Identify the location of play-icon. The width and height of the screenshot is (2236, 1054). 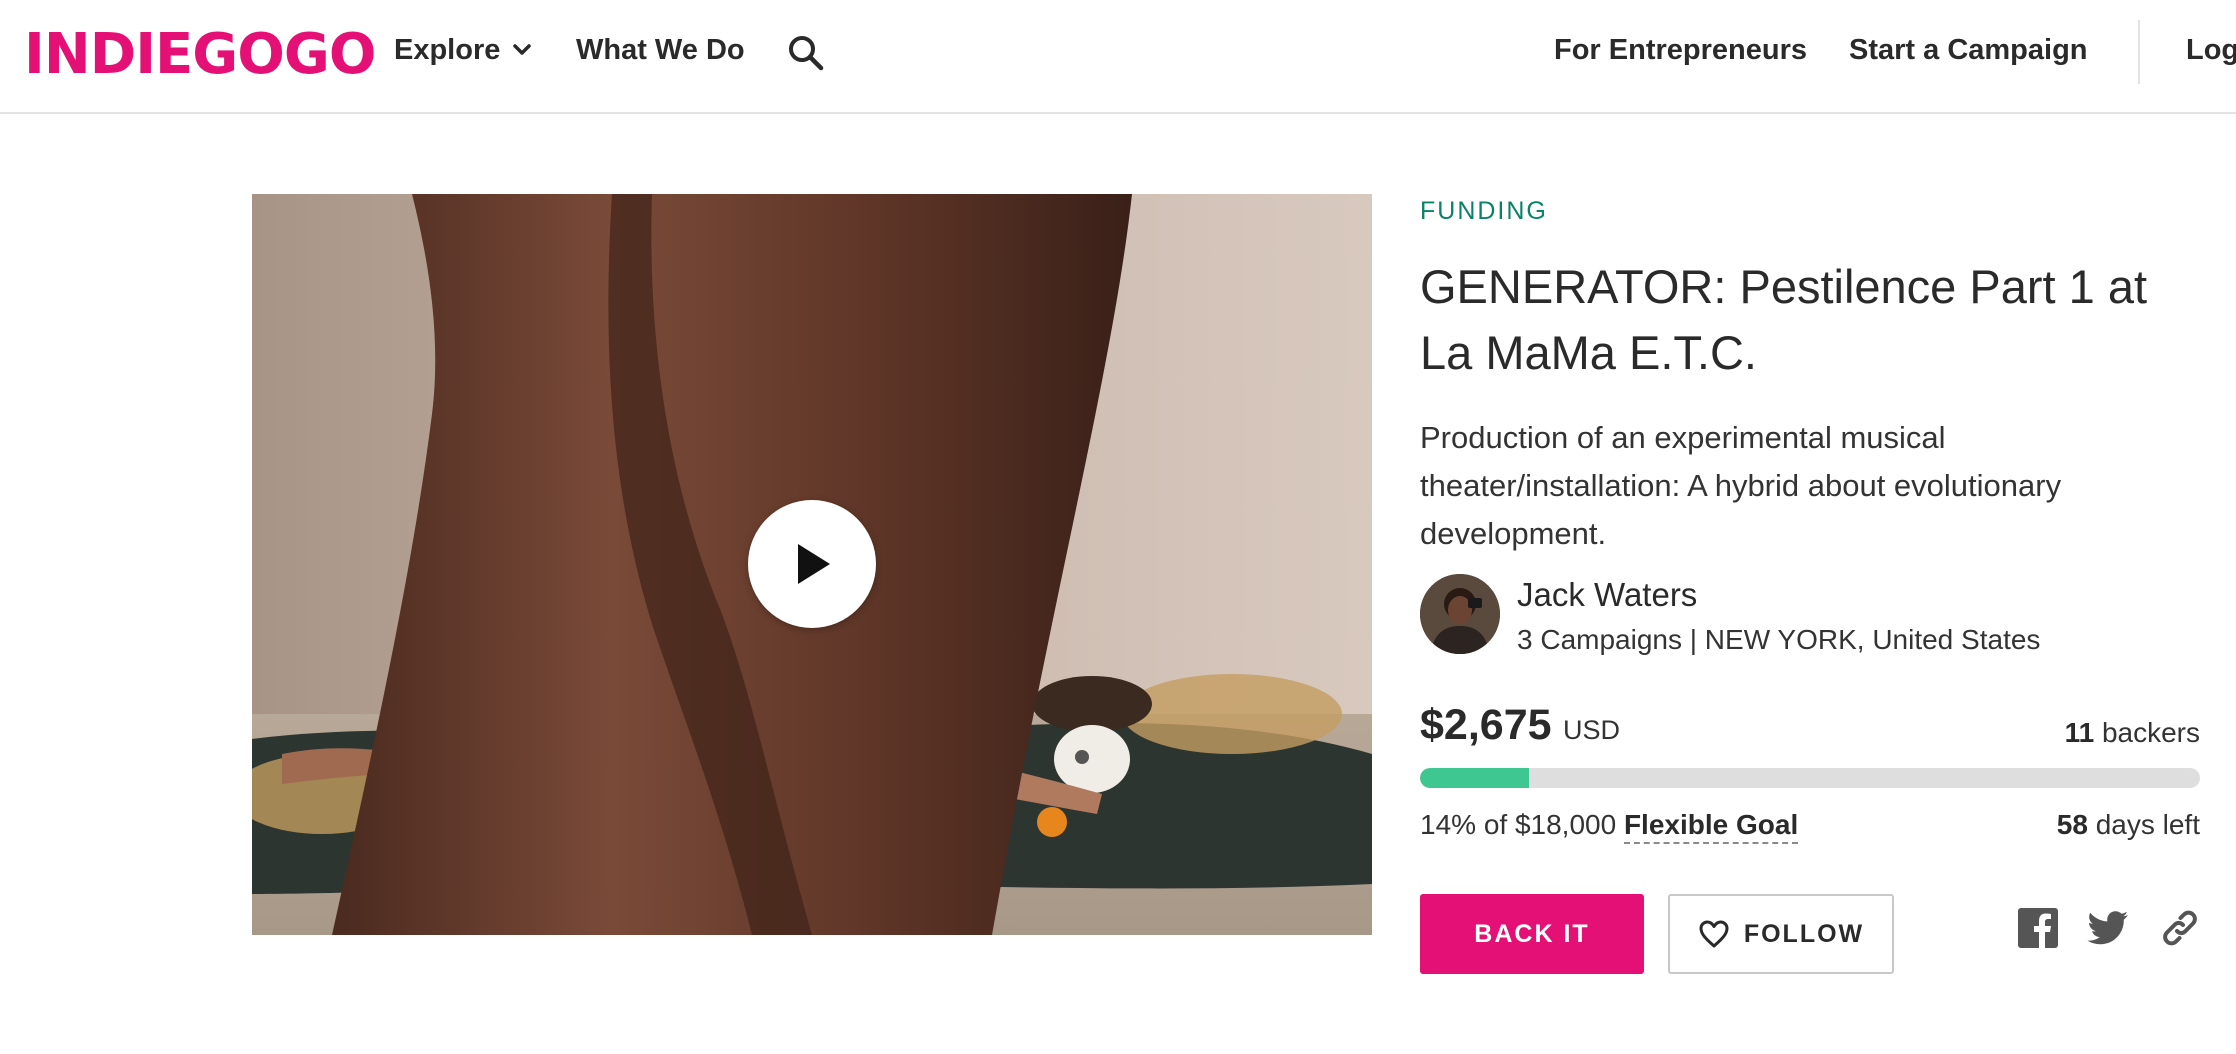
(814, 564).